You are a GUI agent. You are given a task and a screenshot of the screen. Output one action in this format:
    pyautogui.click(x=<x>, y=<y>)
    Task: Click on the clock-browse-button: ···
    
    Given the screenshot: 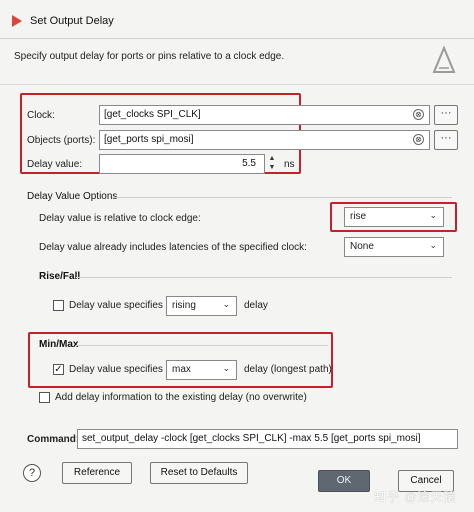 What is the action you would take?
    pyautogui.click(x=446, y=115)
    